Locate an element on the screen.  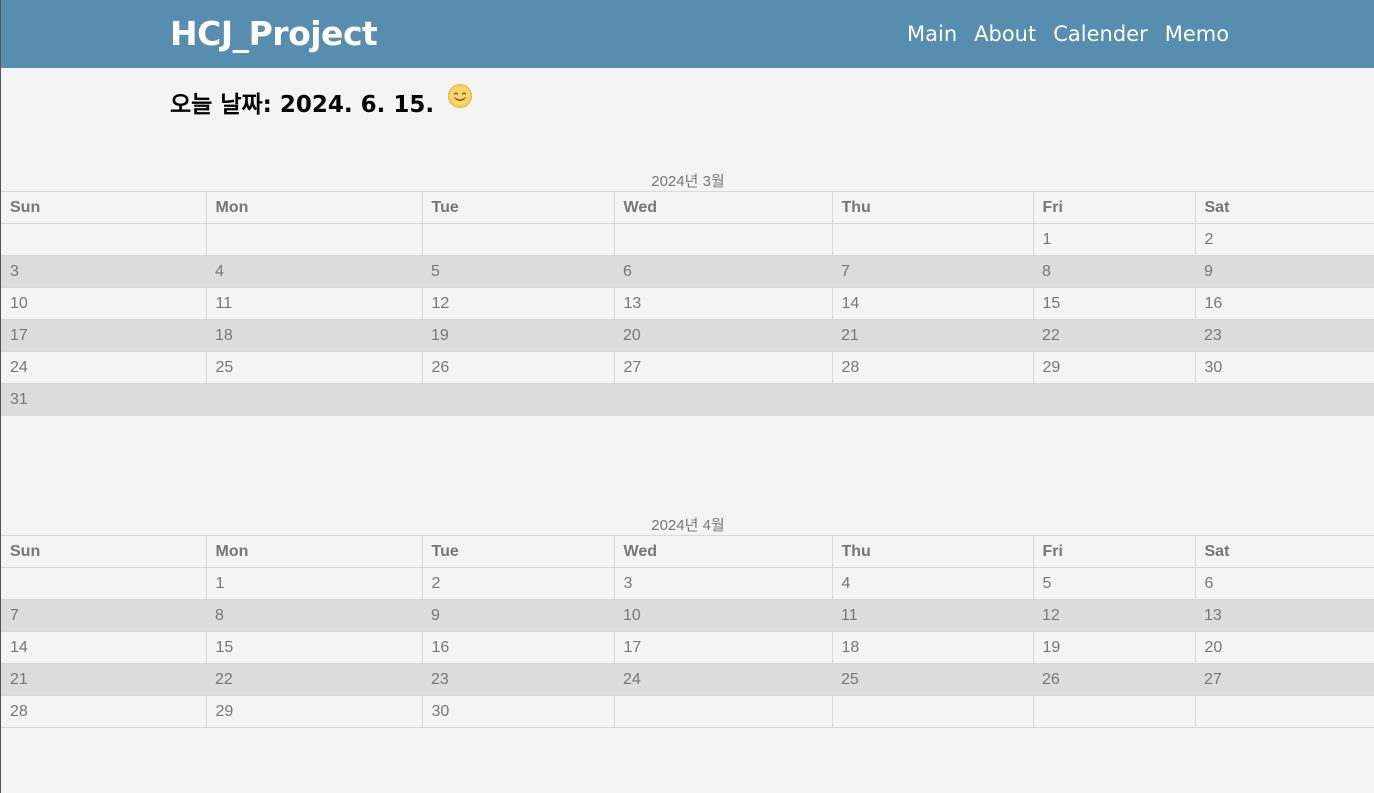
week-row: 7 8 9 10 11 12 13 is located at coordinates (687, 615).